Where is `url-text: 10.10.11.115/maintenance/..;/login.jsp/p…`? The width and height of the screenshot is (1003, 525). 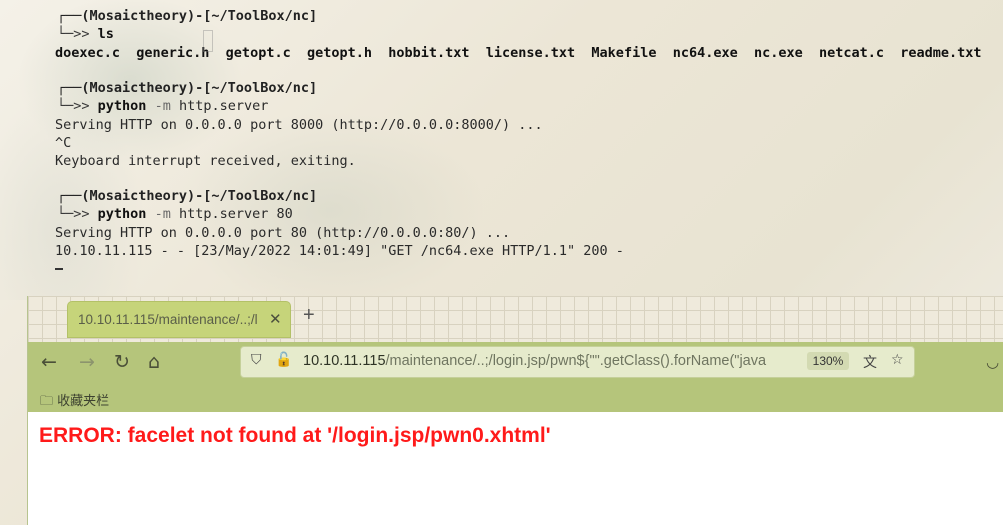
url-text: 10.10.11.115/maintenance/..;/login.jsp/p… is located at coordinates (553, 361).